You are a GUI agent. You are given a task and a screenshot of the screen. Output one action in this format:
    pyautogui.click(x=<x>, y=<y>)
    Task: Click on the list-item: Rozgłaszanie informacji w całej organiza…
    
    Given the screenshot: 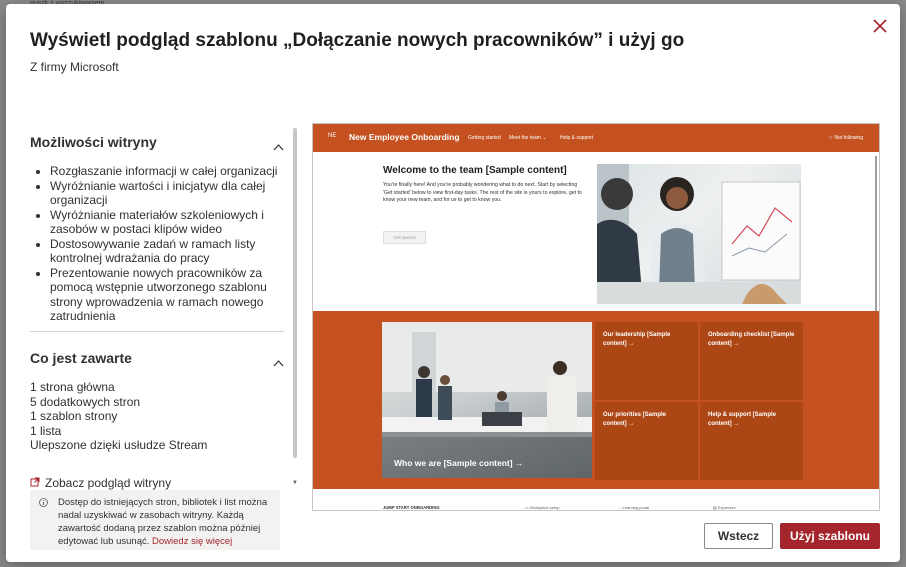 What is the action you would take?
    pyautogui.click(x=168, y=171)
    